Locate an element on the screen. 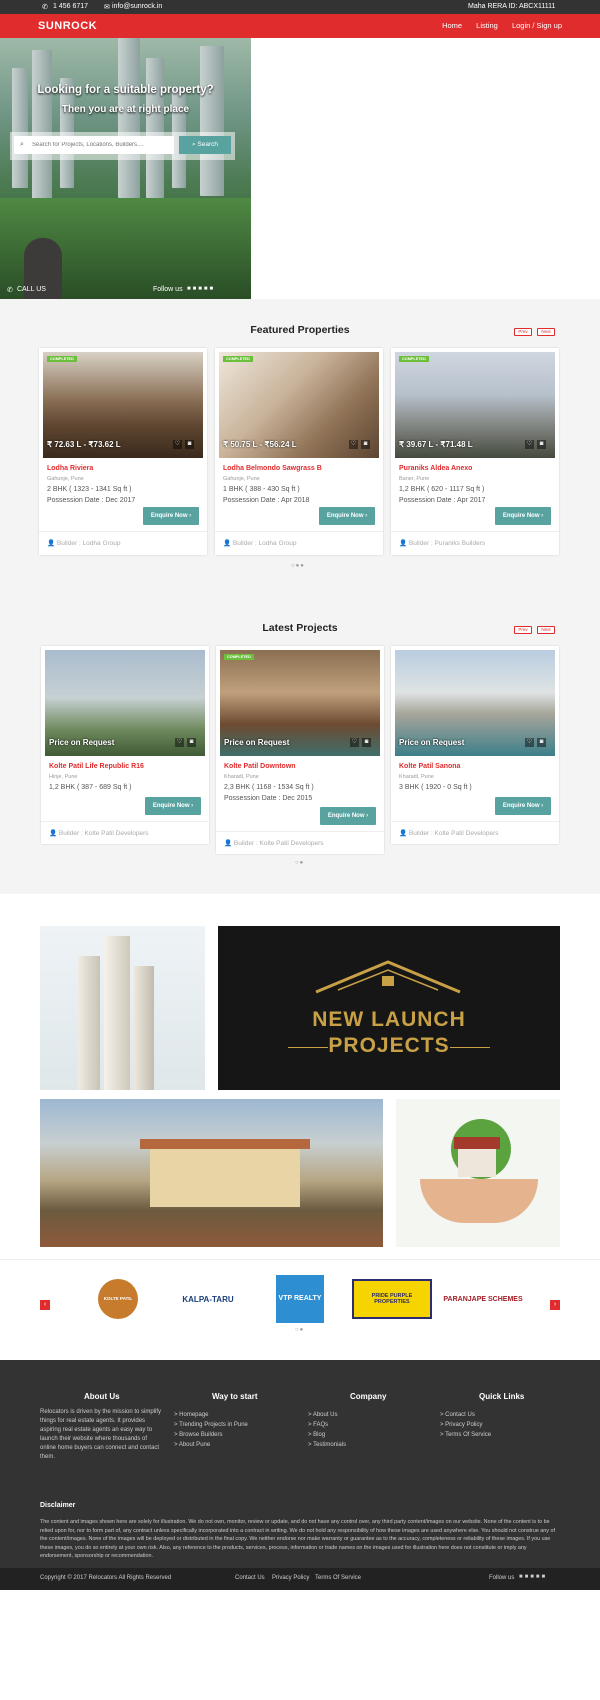 The width and height of the screenshot is (600, 1700). partners-next-arrow: › is located at coordinates (555, 1305).